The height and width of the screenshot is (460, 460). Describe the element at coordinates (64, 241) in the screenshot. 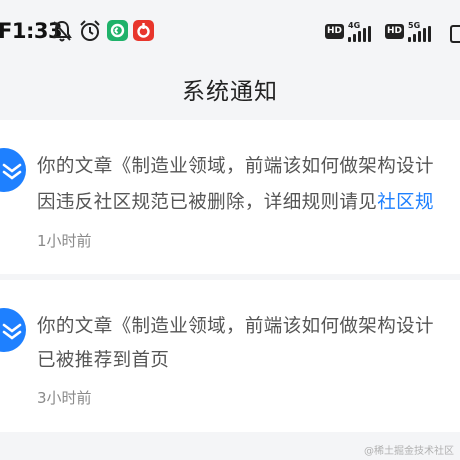

I see `notification-time: 1小时前` at that location.